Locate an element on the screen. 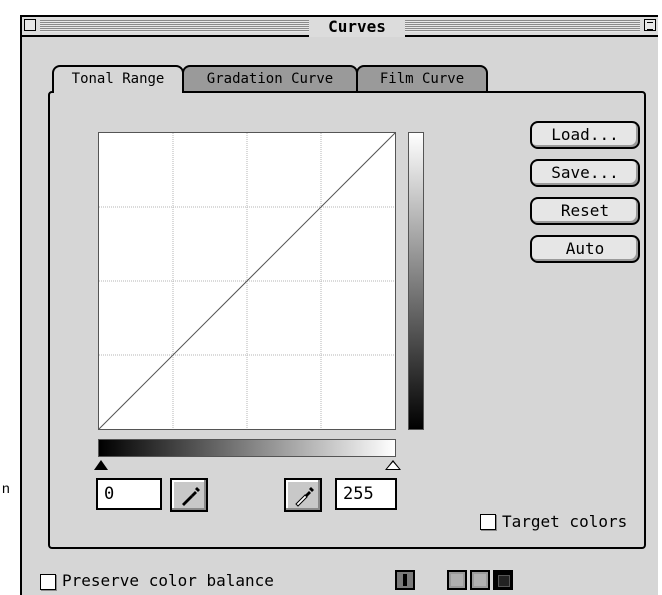 The height and width of the screenshot is (595, 662). close-box-icon is located at coordinates (30, 25).